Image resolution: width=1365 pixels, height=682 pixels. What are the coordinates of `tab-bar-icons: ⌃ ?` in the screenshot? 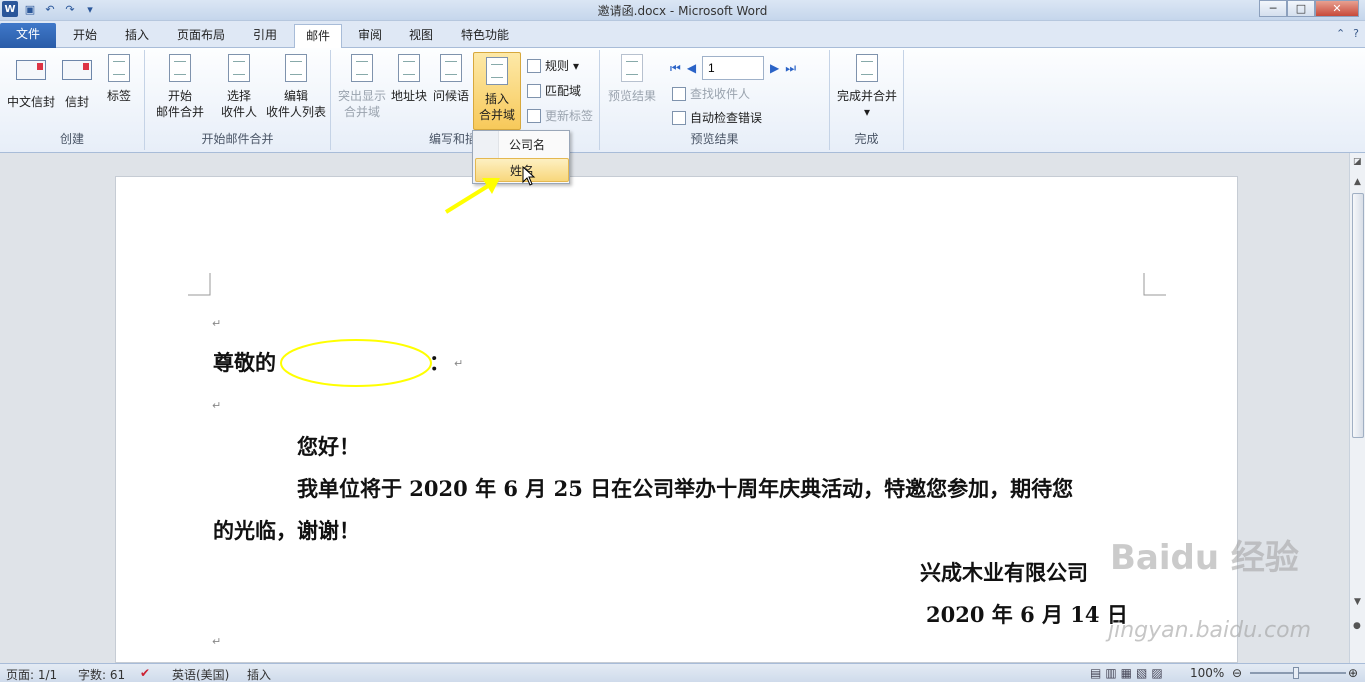 It's located at (1347, 33).